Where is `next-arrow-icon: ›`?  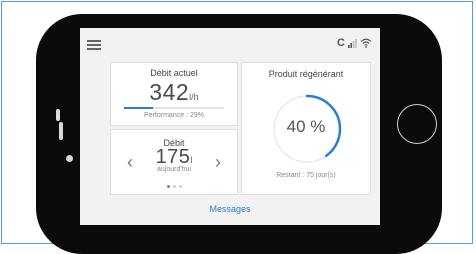
next-arrow-icon: › is located at coordinates (218, 162).